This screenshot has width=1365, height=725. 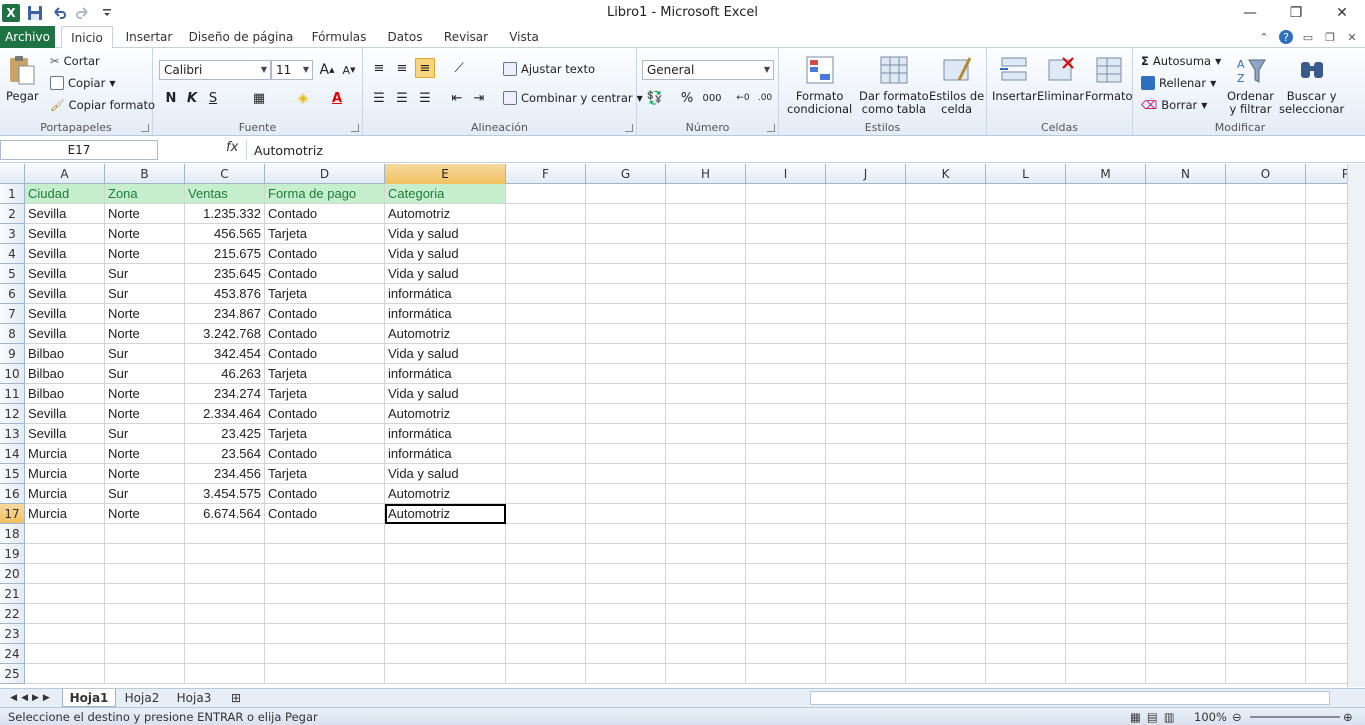 What do you see at coordinates (626, 494) in the screenshot?
I see `cell-g16` at bounding box center [626, 494].